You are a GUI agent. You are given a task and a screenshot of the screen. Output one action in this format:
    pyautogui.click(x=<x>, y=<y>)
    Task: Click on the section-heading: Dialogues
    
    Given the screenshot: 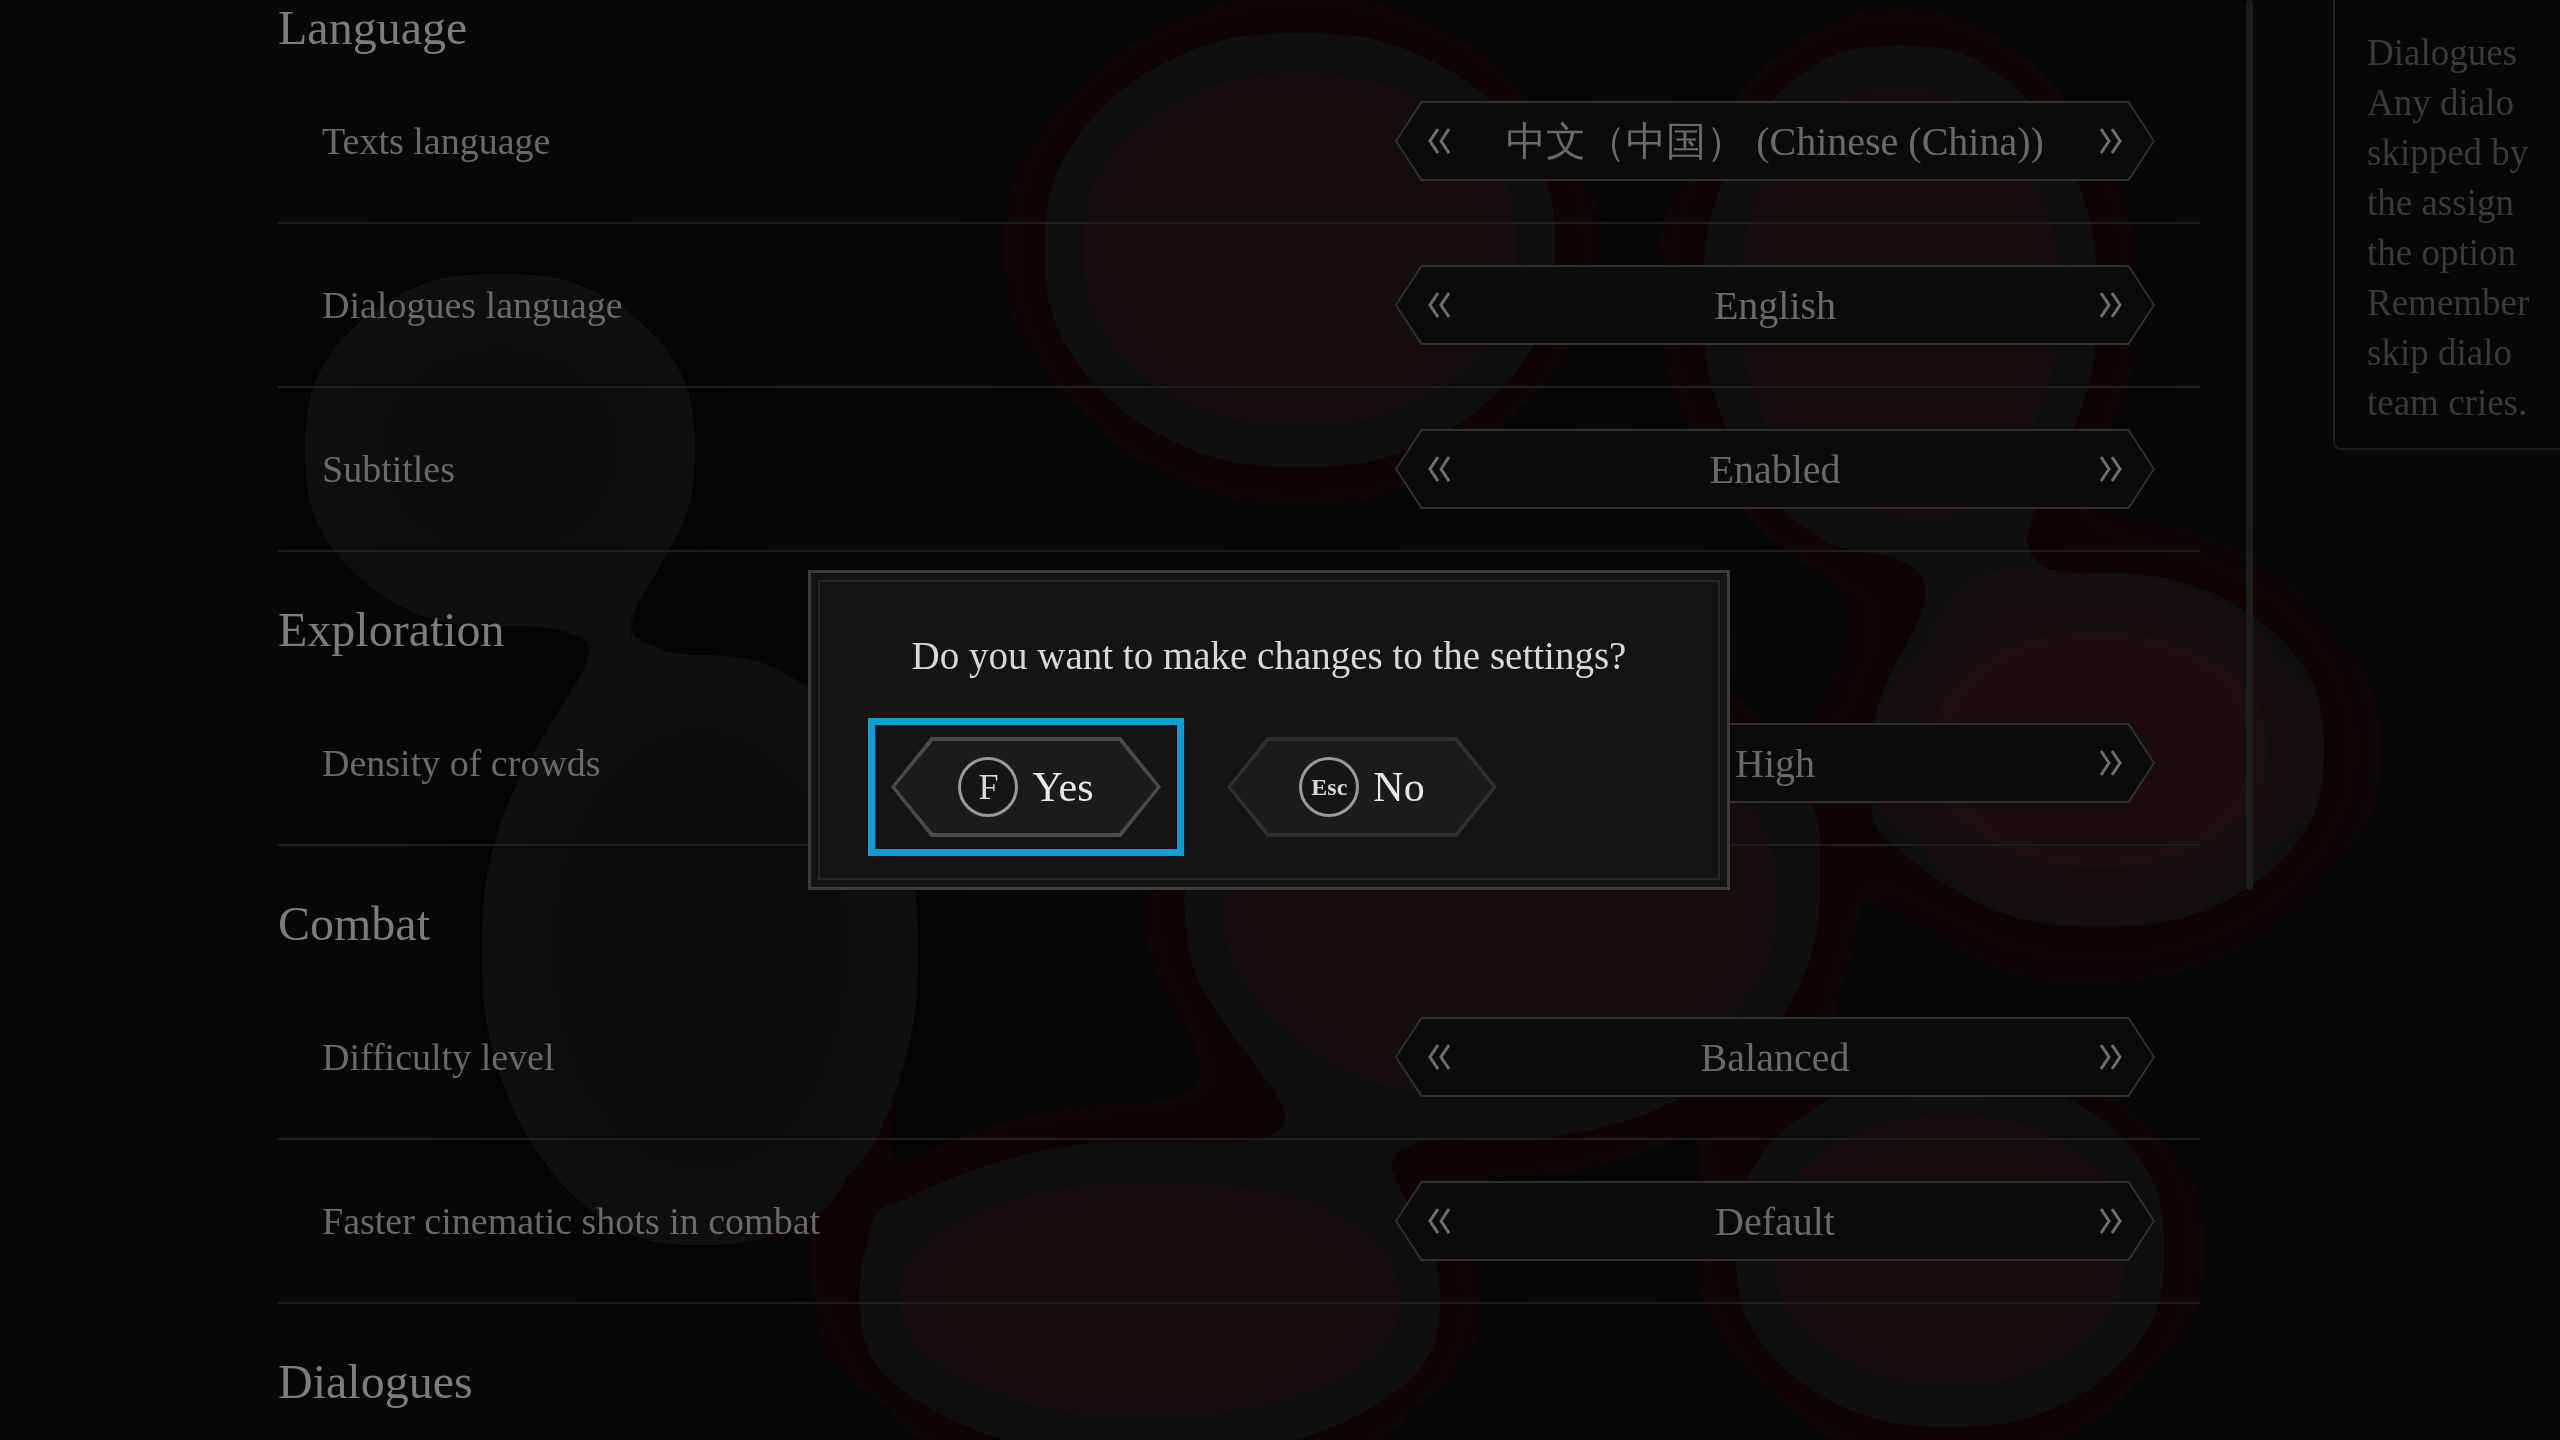 What is the action you would take?
    pyautogui.click(x=375, y=1381)
    